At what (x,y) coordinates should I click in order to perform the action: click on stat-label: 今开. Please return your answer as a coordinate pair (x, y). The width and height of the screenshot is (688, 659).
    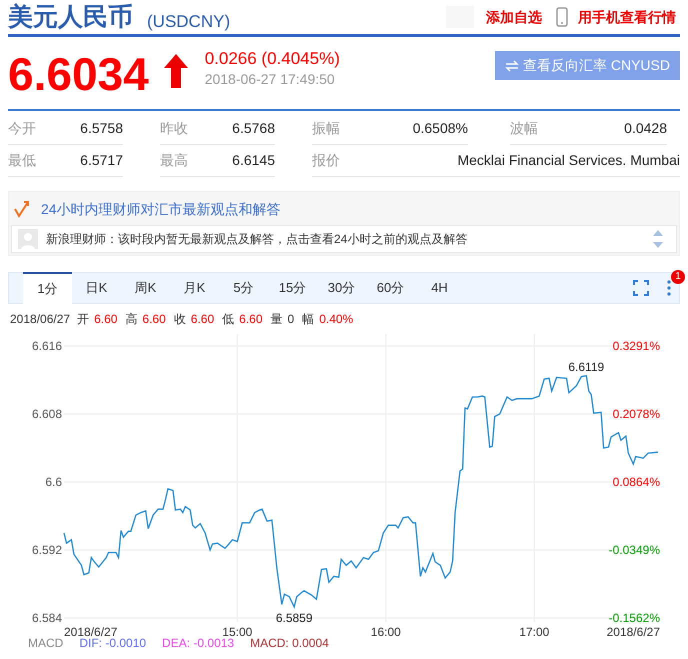
    Looking at the image, I should click on (22, 128).